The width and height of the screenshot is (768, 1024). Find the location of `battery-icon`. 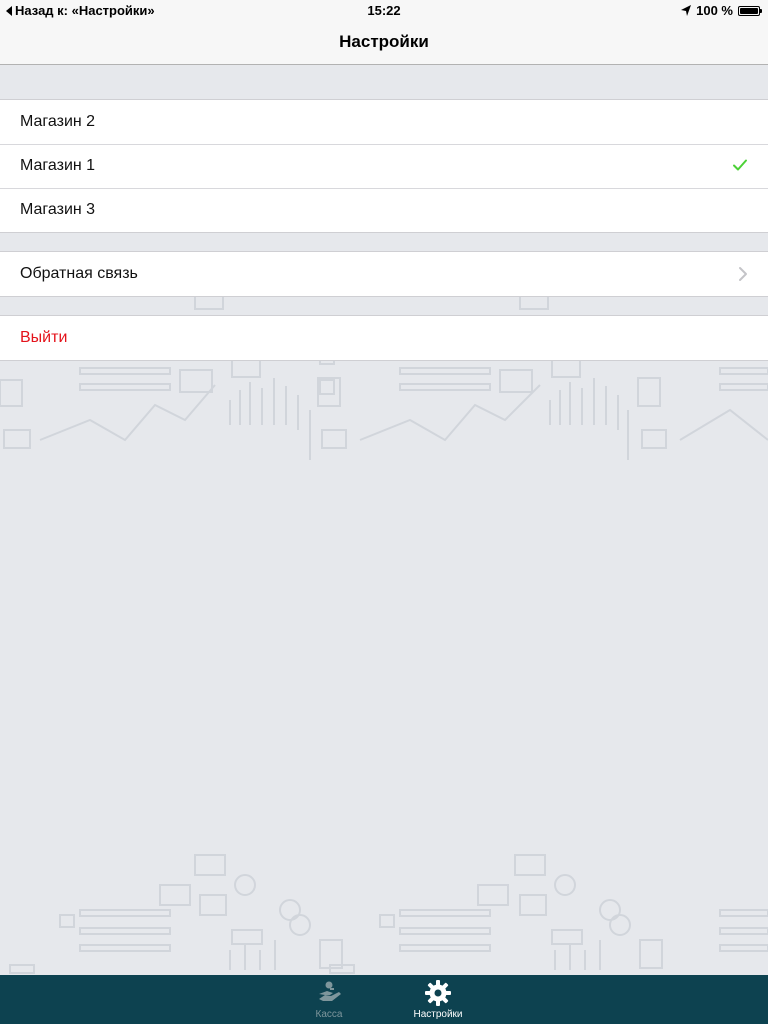

battery-icon is located at coordinates (750, 10).